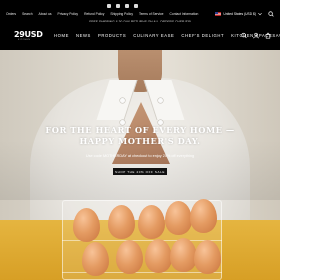 This screenshot has width=320, height=280. What do you see at coordinates (27, 14) in the screenshot?
I see `util-link-search: Search` at bounding box center [27, 14].